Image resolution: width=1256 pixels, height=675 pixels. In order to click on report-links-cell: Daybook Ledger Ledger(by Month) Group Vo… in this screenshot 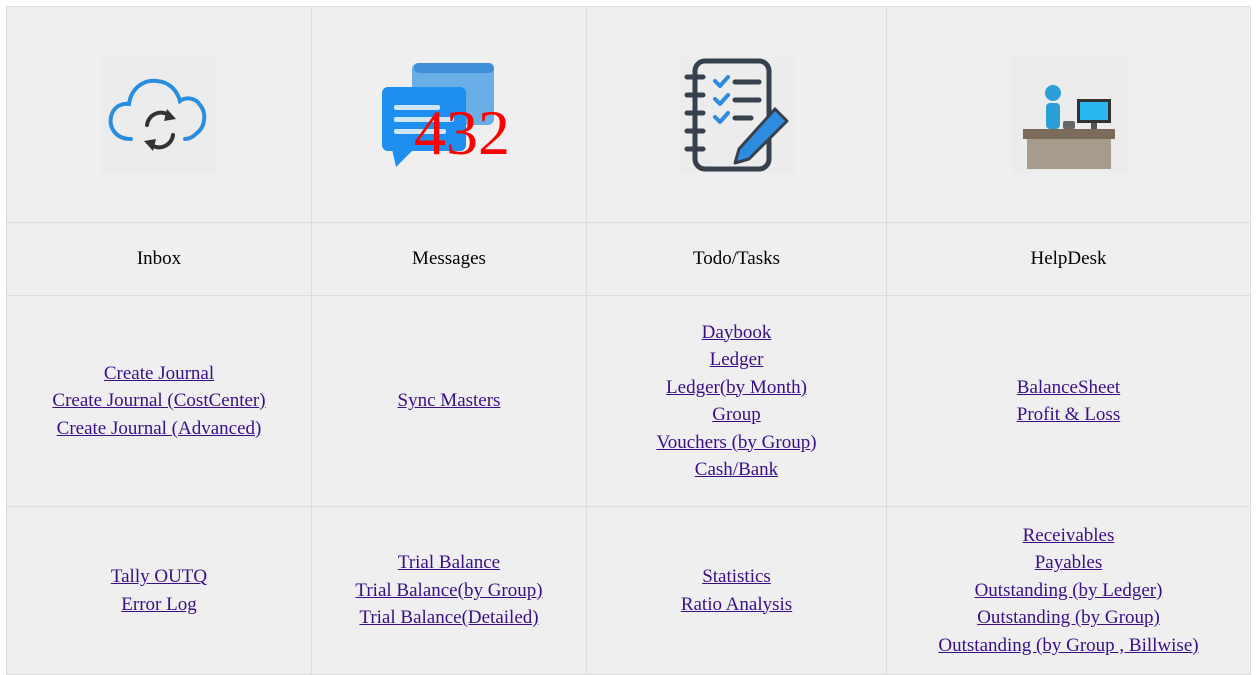, I will do `click(736, 401)`.